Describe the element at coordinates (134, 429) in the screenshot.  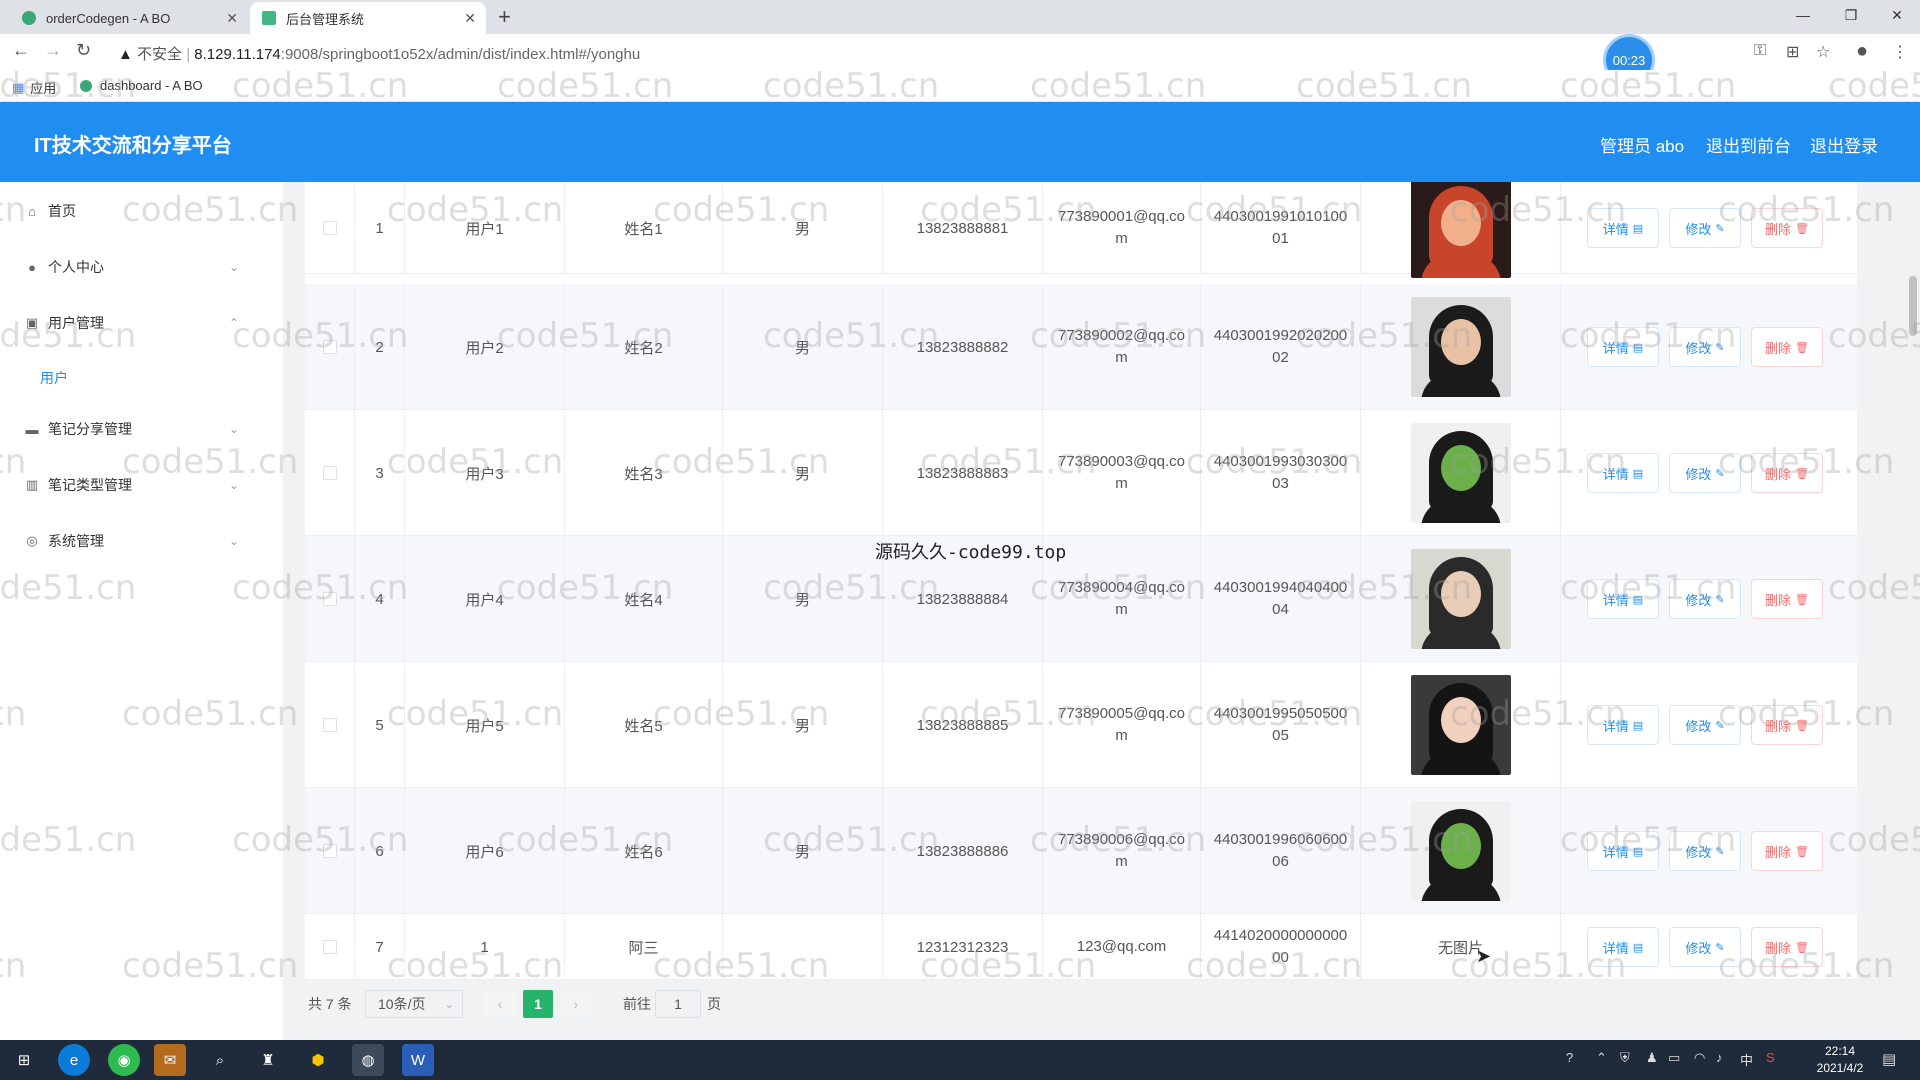
I see `sidebar-item-note-share: ▬ 笔记分享管理 ⌄` at that location.